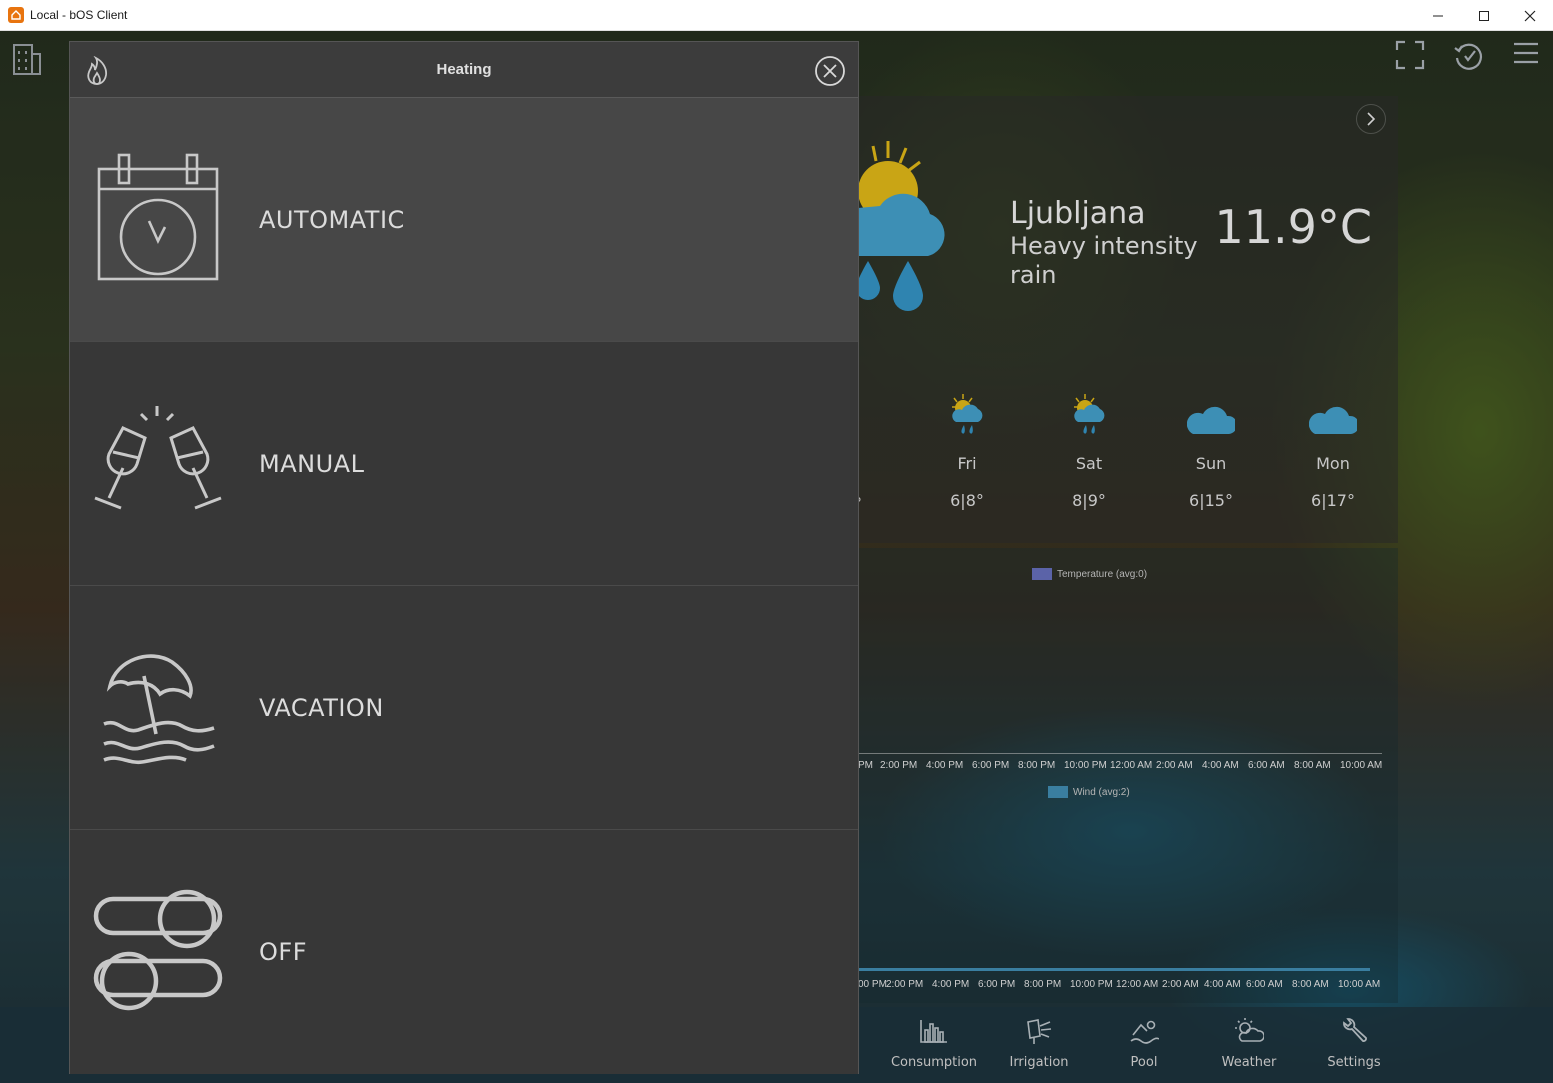  I want to click on wind-legend-swatch, so click(1058, 792).